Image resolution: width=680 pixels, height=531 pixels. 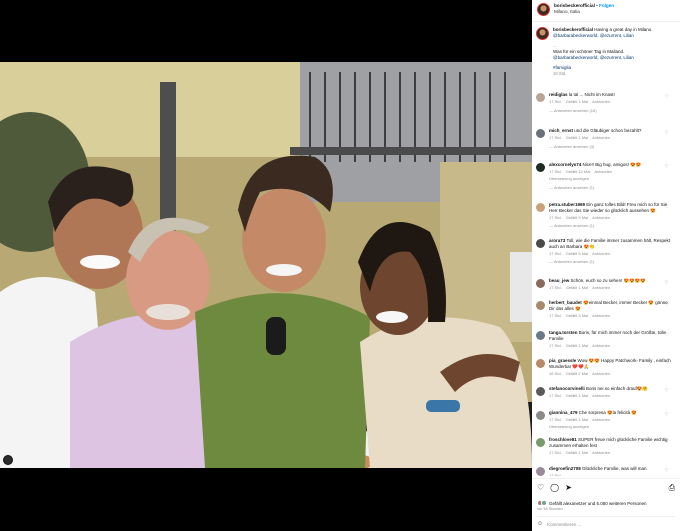 What do you see at coordinates (558, 94) in the screenshot?
I see `comment-username: reidiglas` at bounding box center [558, 94].